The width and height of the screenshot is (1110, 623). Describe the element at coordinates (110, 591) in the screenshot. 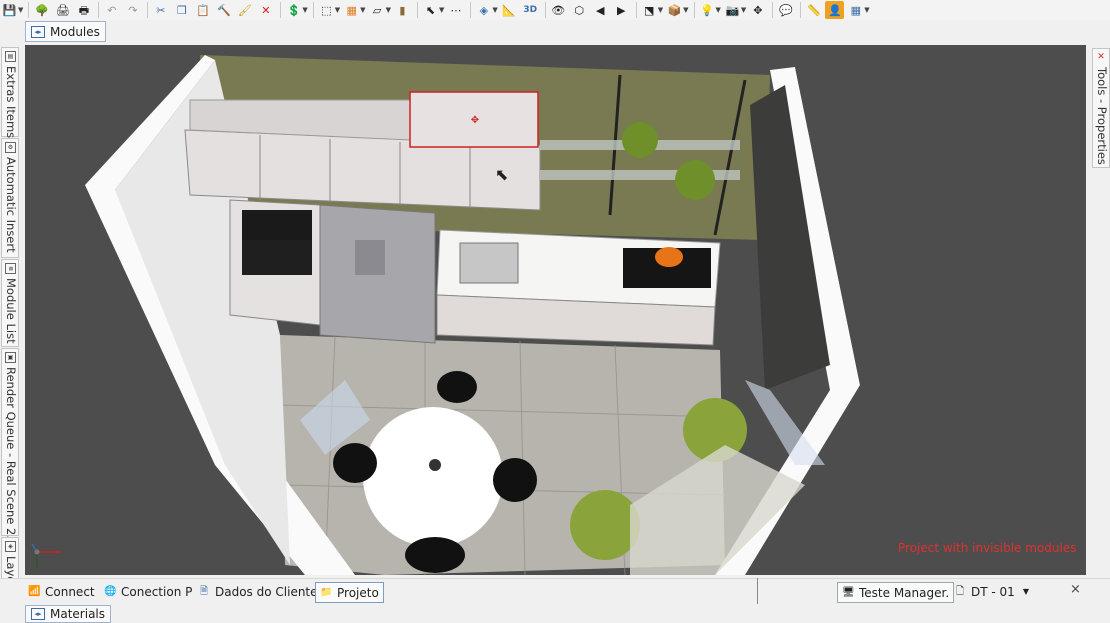

I see `globe-icon: 🌐` at that location.